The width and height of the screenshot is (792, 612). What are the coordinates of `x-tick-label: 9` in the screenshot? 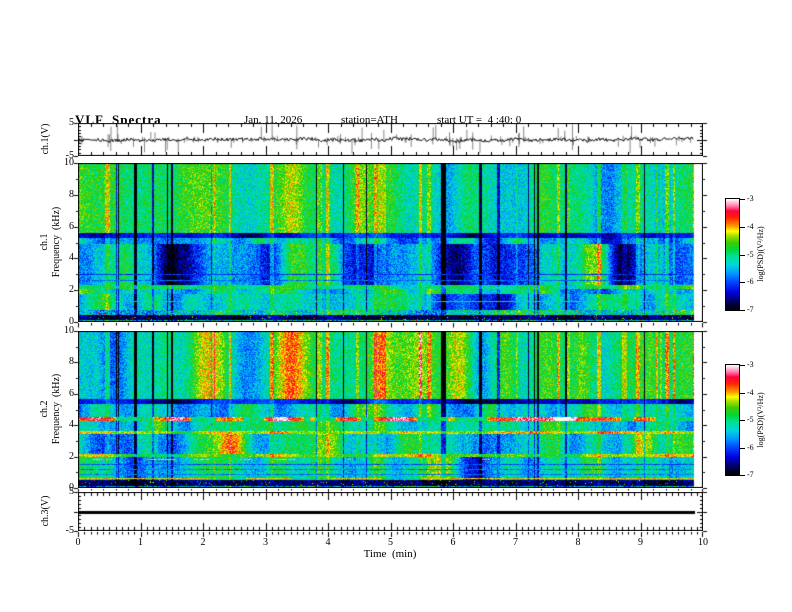 It's located at (640, 542).